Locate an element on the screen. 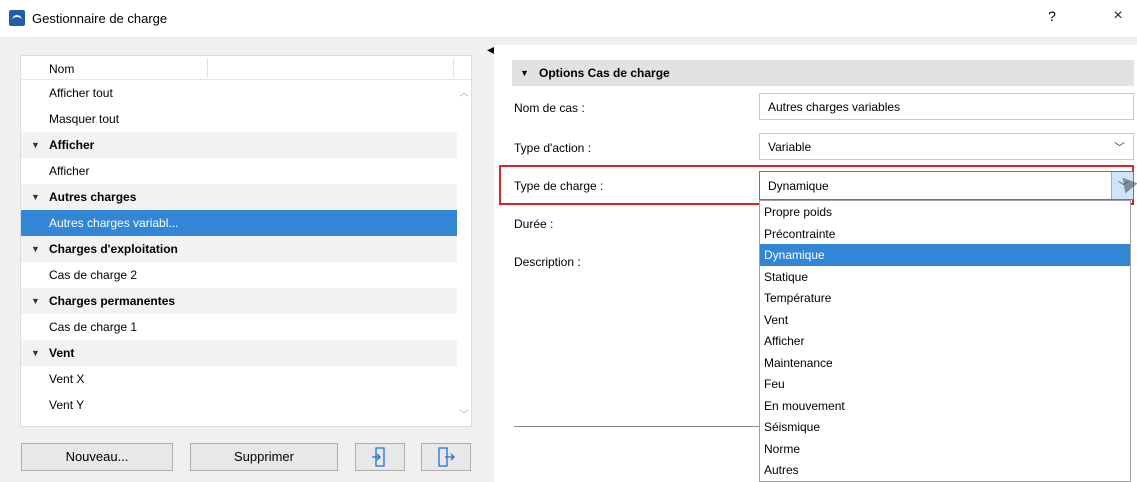 The width and height of the screenshot is (1137, 482). export-button is located at coordinates (446, 457).